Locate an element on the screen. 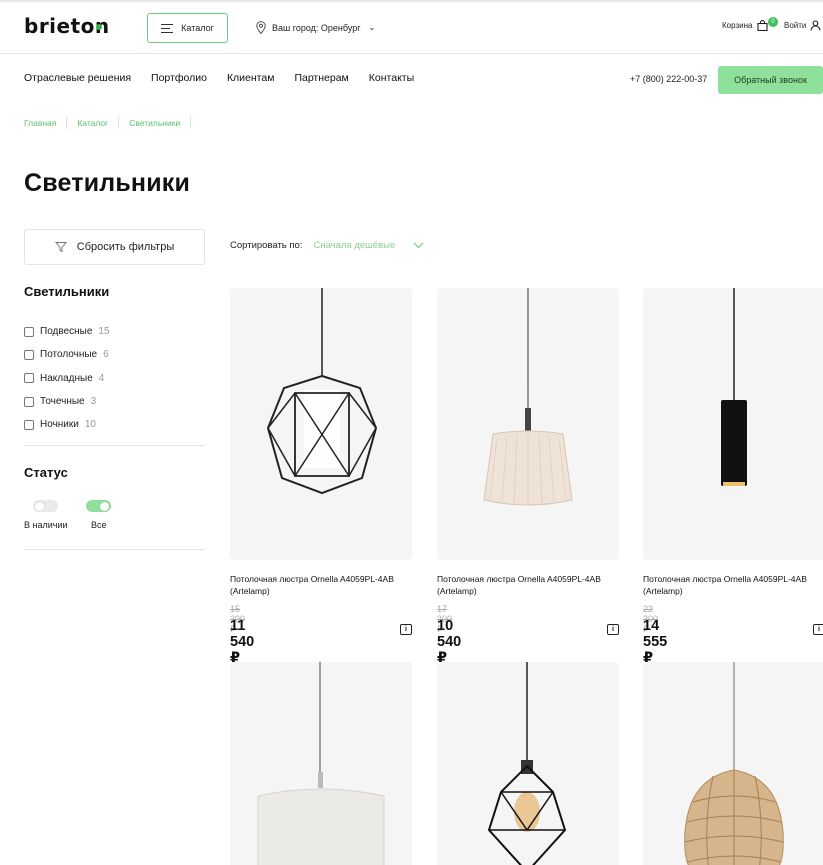 The image size is (823, 865). rattan-lamp-icon is located at coordinates (734, 763).